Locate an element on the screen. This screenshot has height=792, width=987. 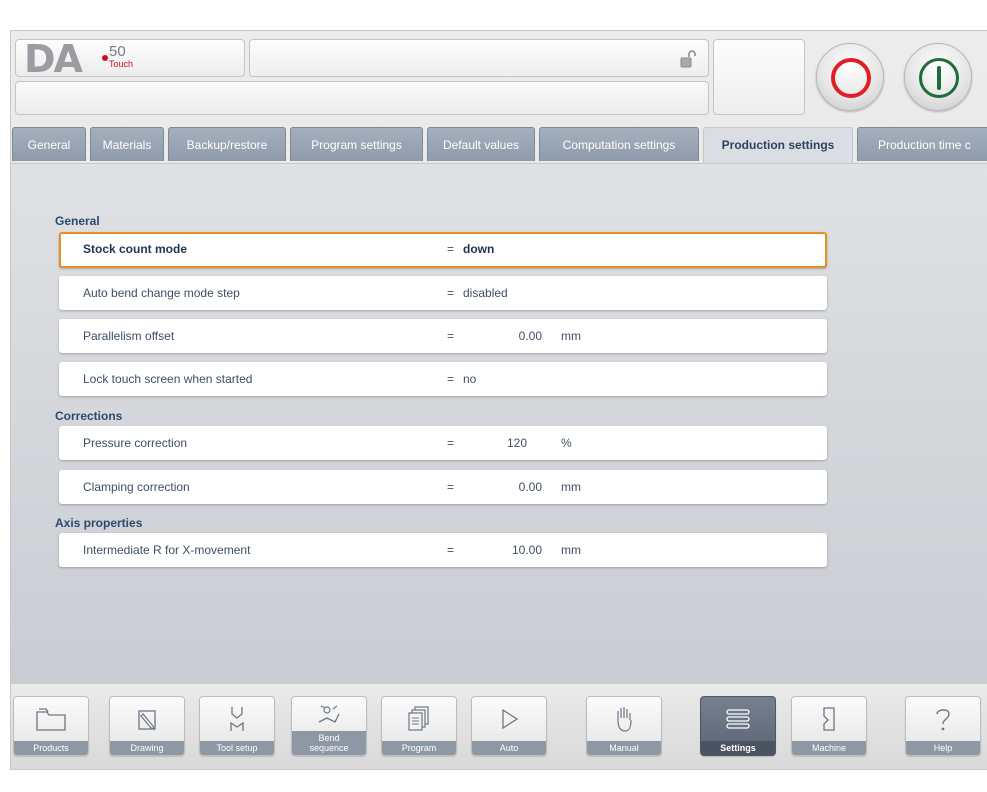
setting-label: Parallelism offset is located at coordinates (129, 336).